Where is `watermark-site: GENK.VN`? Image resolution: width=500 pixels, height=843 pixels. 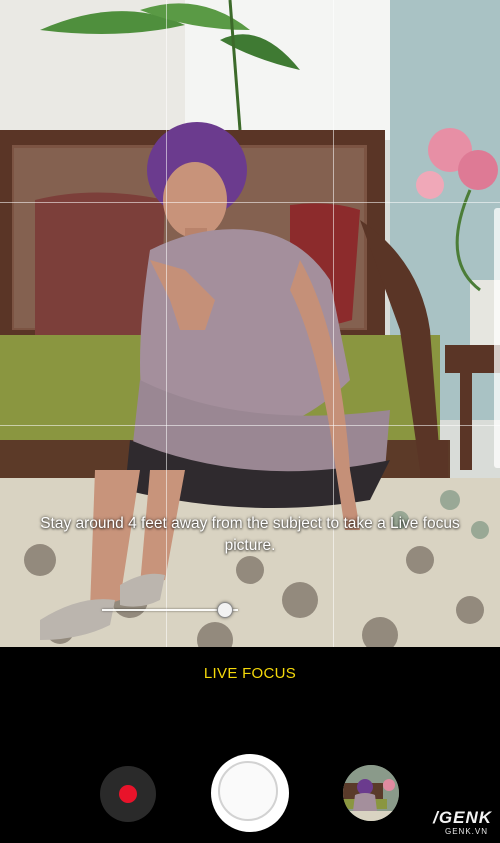
watermark-site: GENK.VN is located at coordinates (466, 831).